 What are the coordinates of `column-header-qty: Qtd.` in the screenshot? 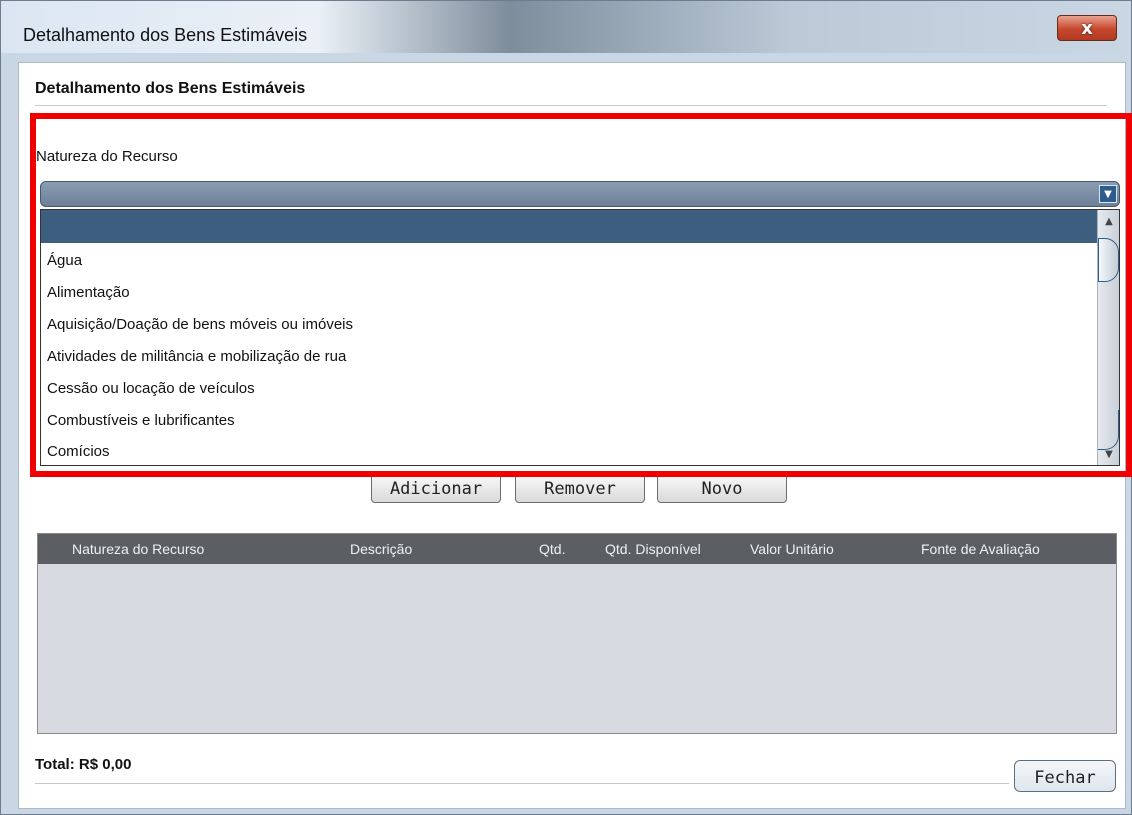 It's located at (552, 549).